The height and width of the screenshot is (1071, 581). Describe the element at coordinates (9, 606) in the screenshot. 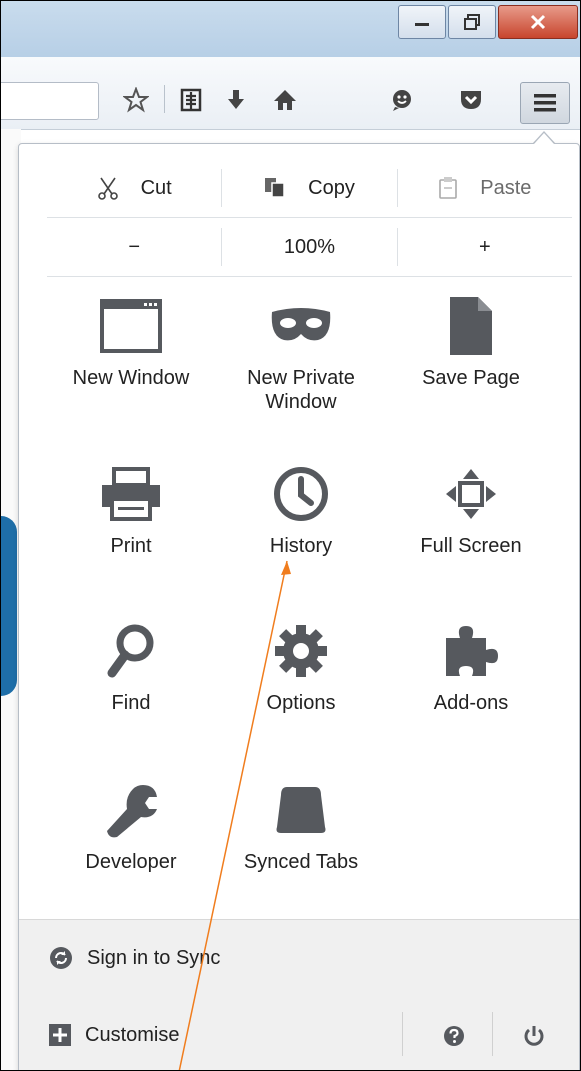

I see `page-content-graphic` at that location.